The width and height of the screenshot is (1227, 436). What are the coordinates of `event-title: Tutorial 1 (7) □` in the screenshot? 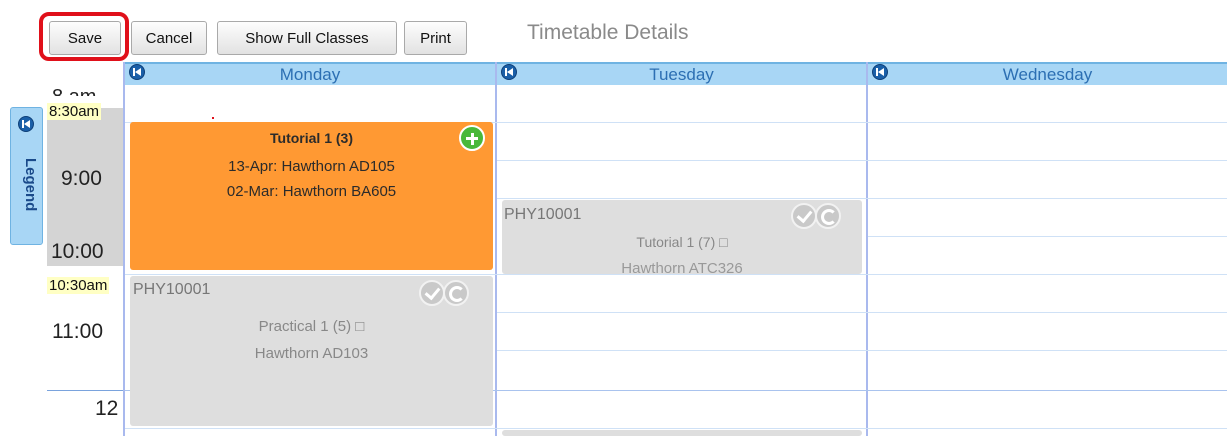 It's located at (682, 242).